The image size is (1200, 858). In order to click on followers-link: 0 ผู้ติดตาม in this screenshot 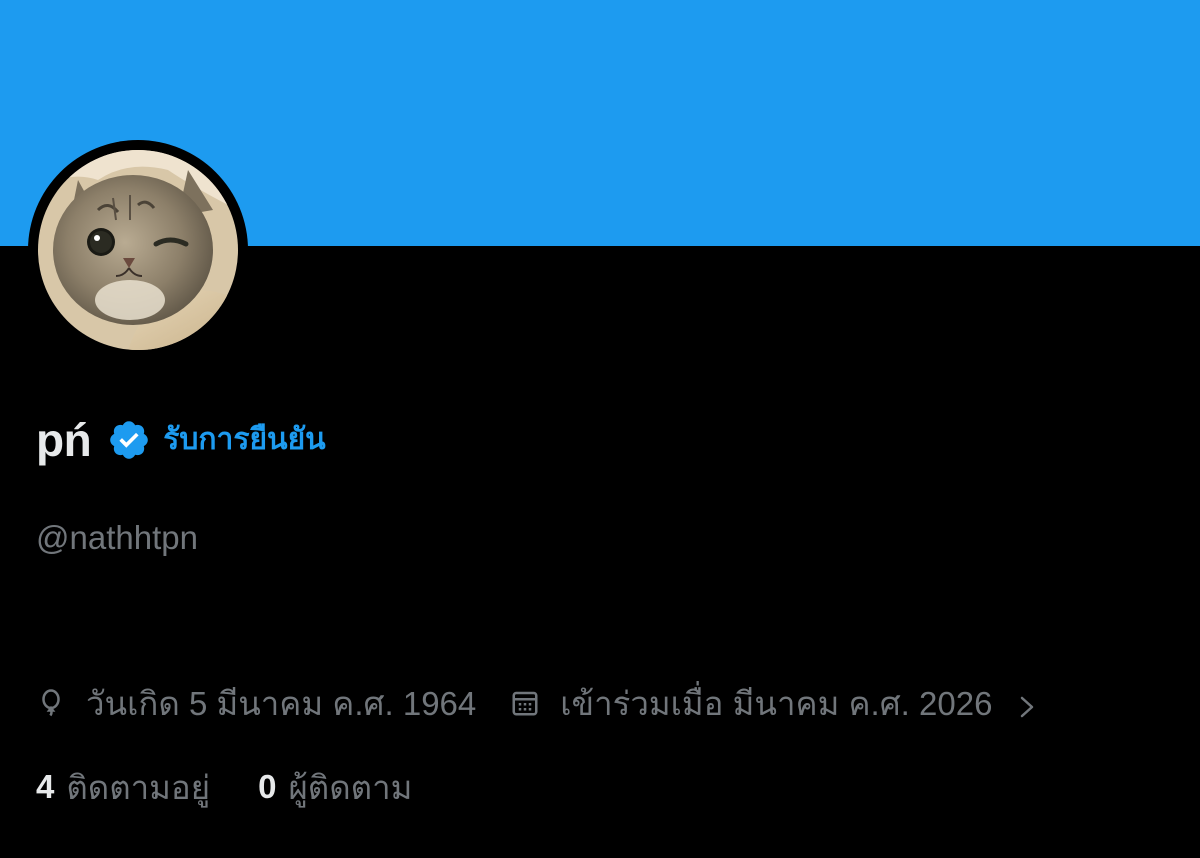, I will do `click(335, 787)`.